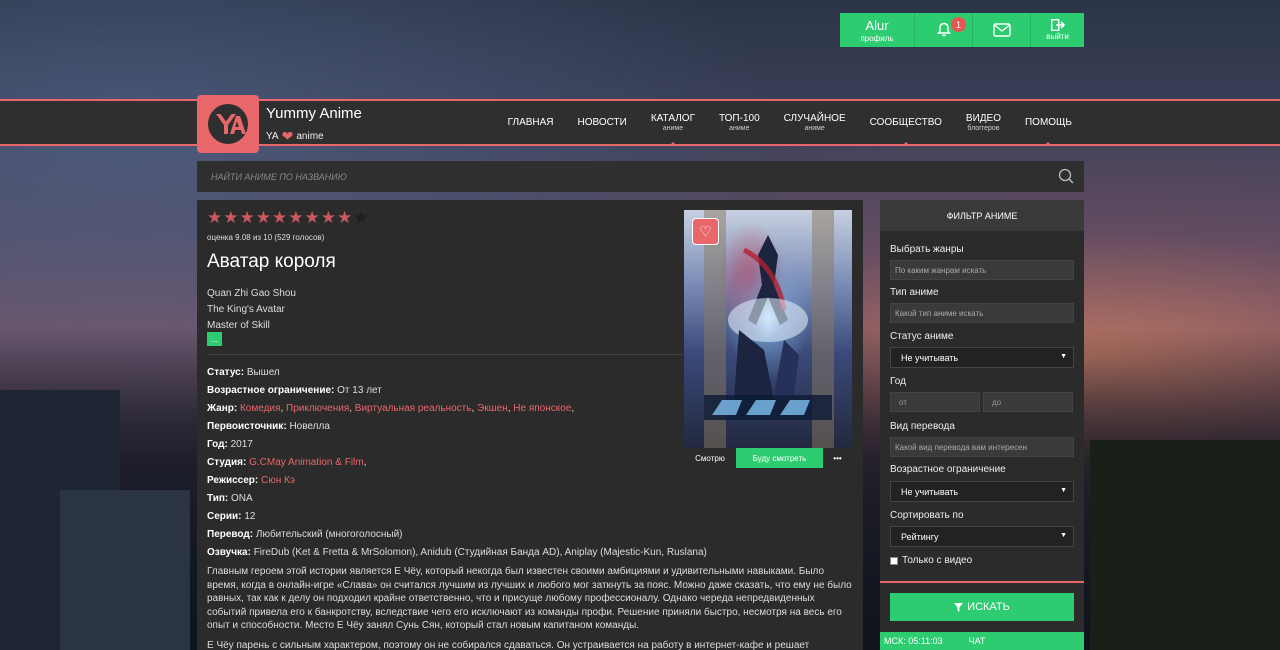 The image size is (1280, 650). I want to click on nav-catalog-sub: аниме, so click(673, 128).